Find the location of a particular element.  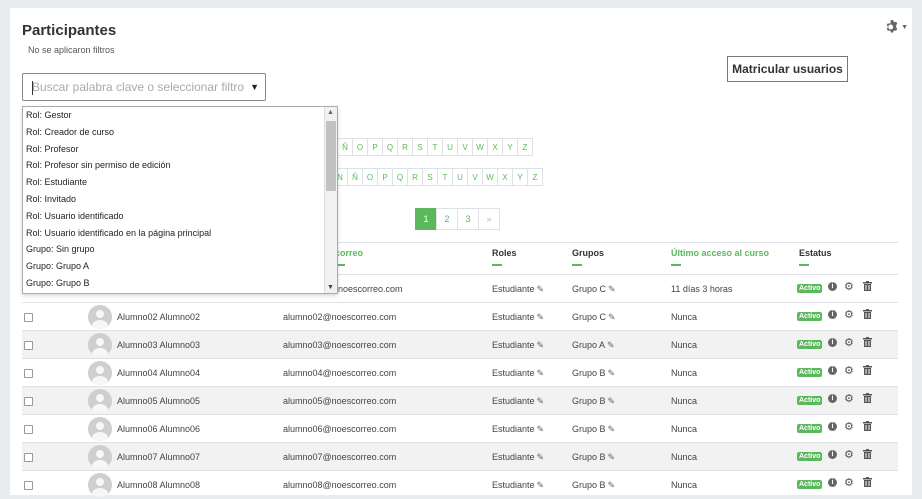

filter-option: Grupo: Grupo A is located at coordinates (180, 266).